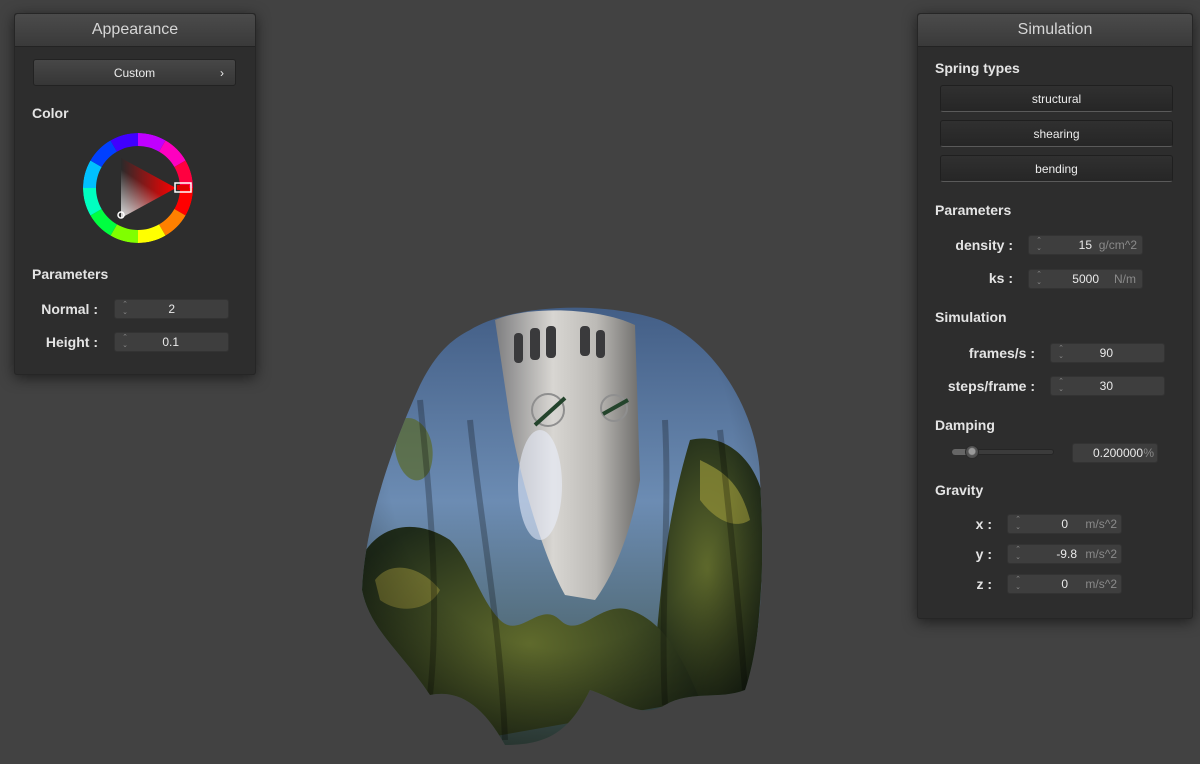 The width and height of the screenshot is (1200, 764). What do you see at coordinates (69, 309) in the screenshot?
I see `normal-label: Normal :` at bounding box center [69, 309].